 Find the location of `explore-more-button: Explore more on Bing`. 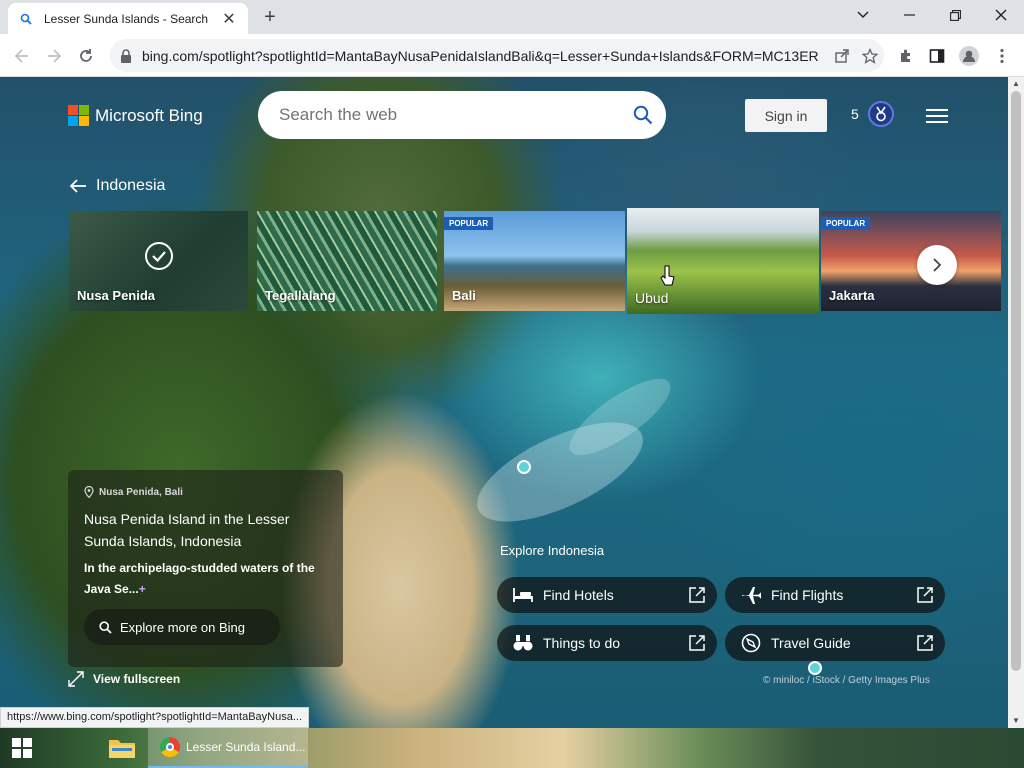

explore-more-button: Explore more on Bing is located at coordinates (182, 627).